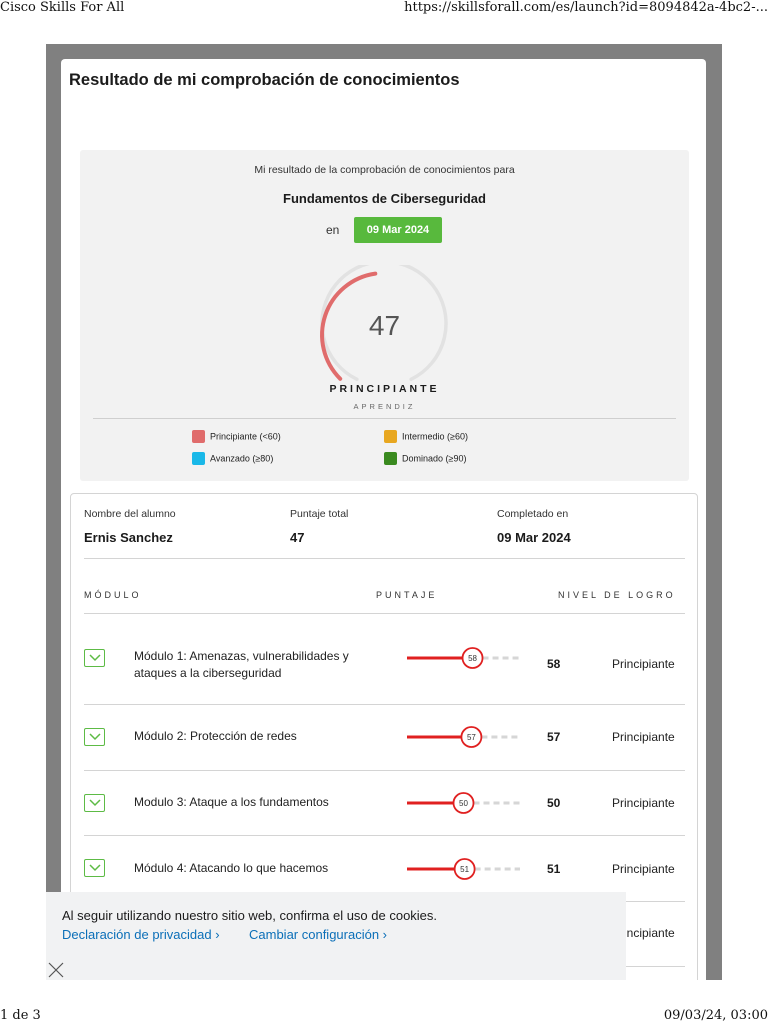 The height and width of the screenshot is (1024, 768). Describe the element at coordinates (463, 658) in the screenshot. I see `score-bar: 58` at that location.